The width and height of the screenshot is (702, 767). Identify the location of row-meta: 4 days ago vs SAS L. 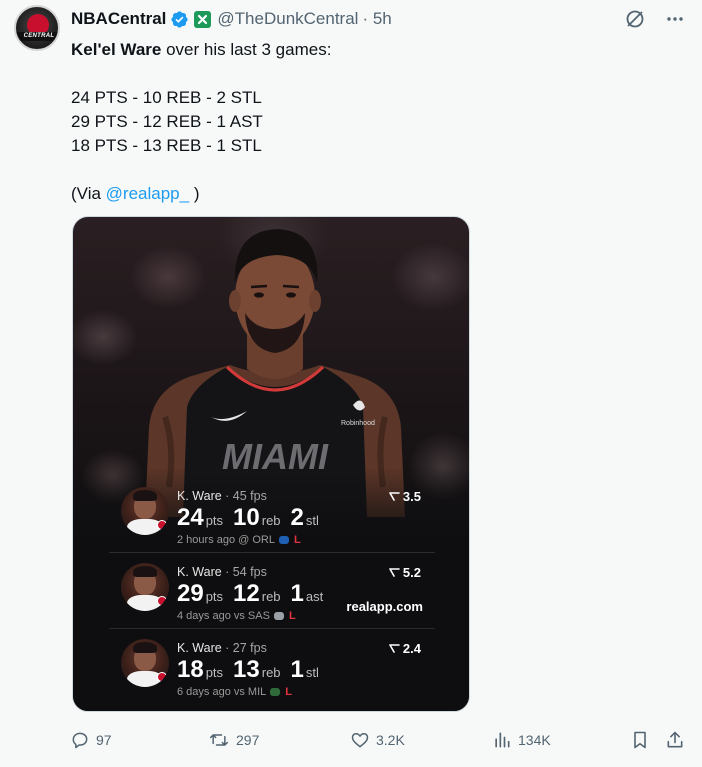
(236, 616).